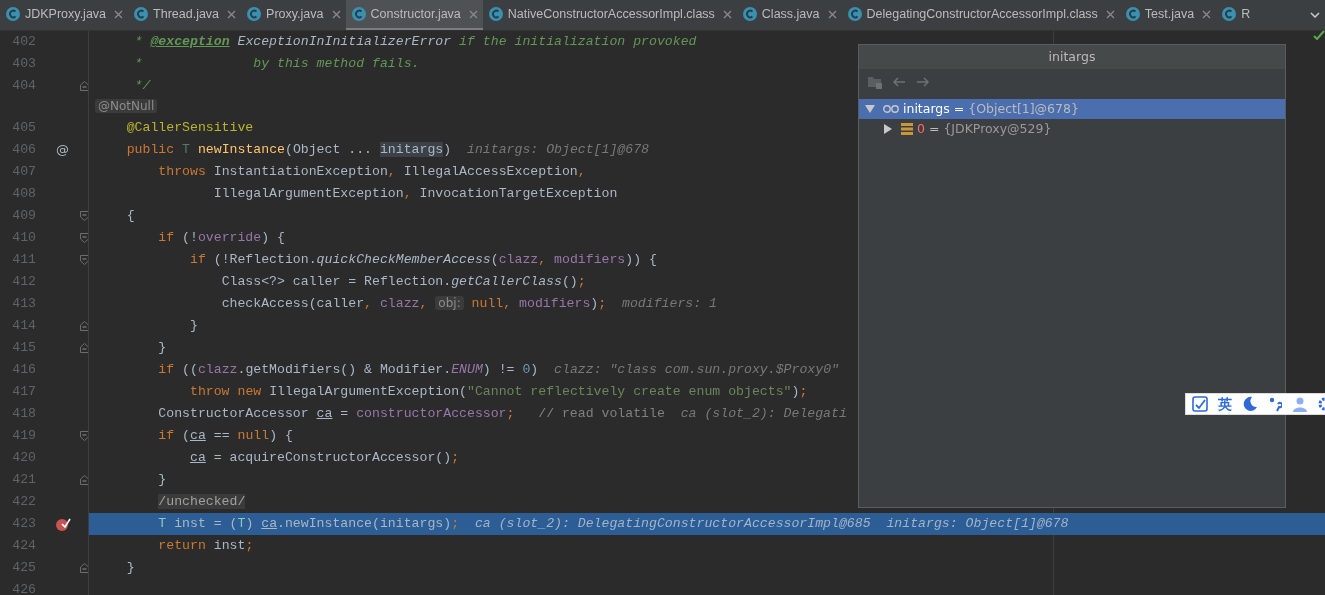 Image resolution: width=1325 pixels, height=595 pixels. What do you see at coordinates (130, 216) in the screenshot?
I see `code-line: {` at bounding box center [130, 216].